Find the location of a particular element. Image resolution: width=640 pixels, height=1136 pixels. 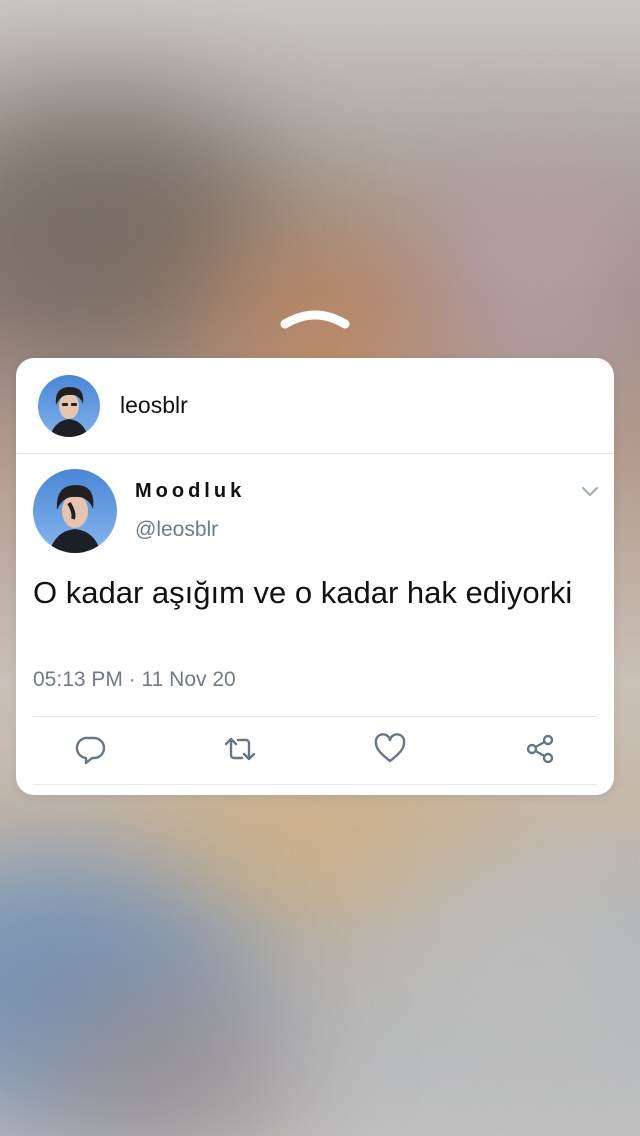

divider is located at coordinates (315, 716).